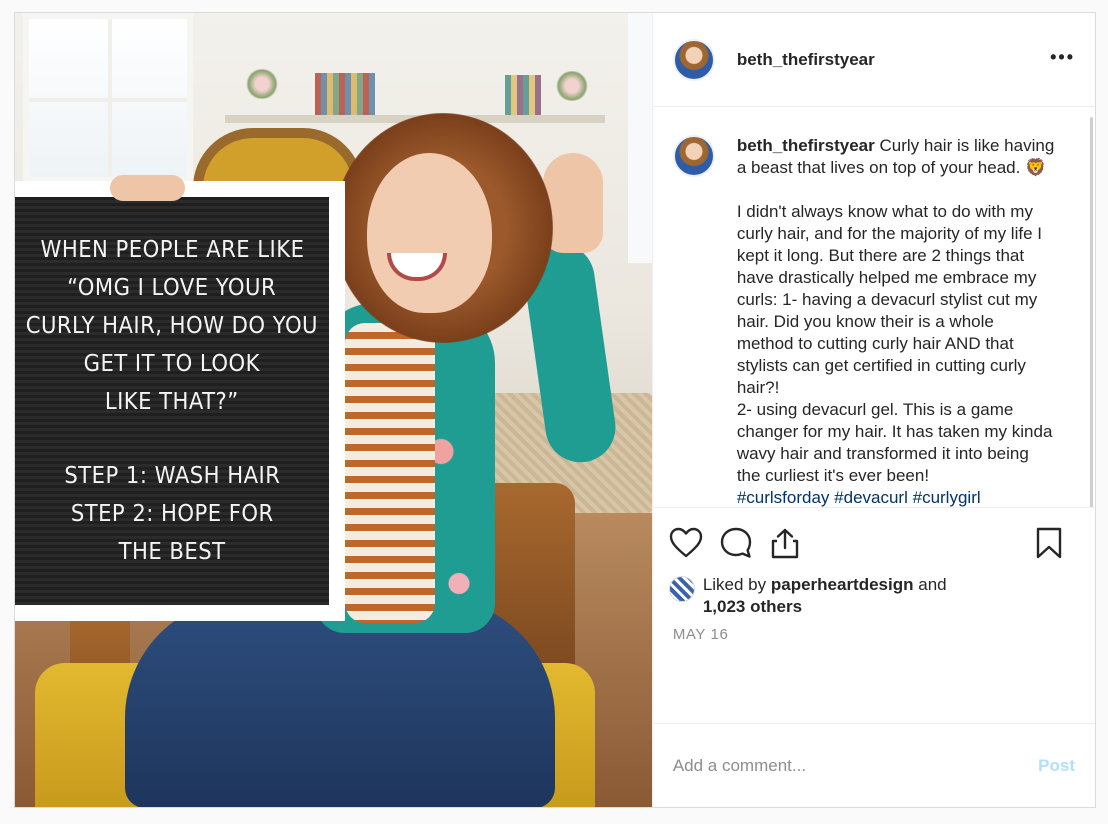  Describe the element at coordinates (693, 156) in the screenshot. I see `caption-avatar` at that location.